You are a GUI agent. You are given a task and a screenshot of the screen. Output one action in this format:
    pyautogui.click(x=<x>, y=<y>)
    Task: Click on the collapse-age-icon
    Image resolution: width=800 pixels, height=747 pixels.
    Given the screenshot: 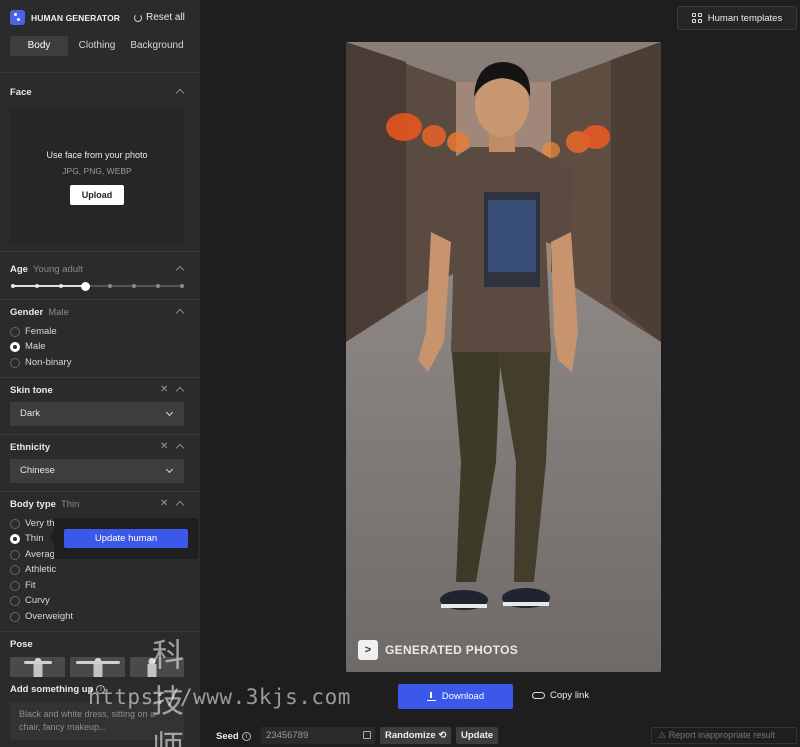 What is the action you would take?
    pyautogui.click(x=180, y=270)
    